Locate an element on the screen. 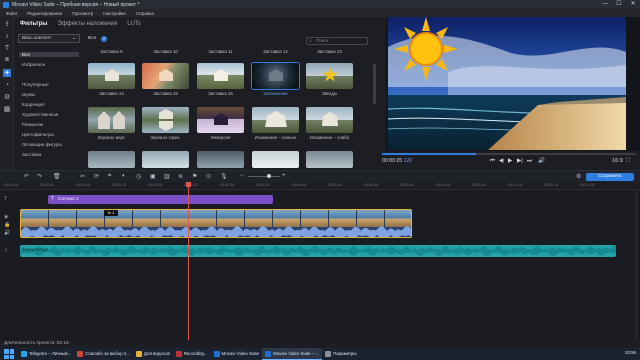 This screenshot has height=360, width=640. stickers-icon: ◔ is located at coordinates (7, 85).